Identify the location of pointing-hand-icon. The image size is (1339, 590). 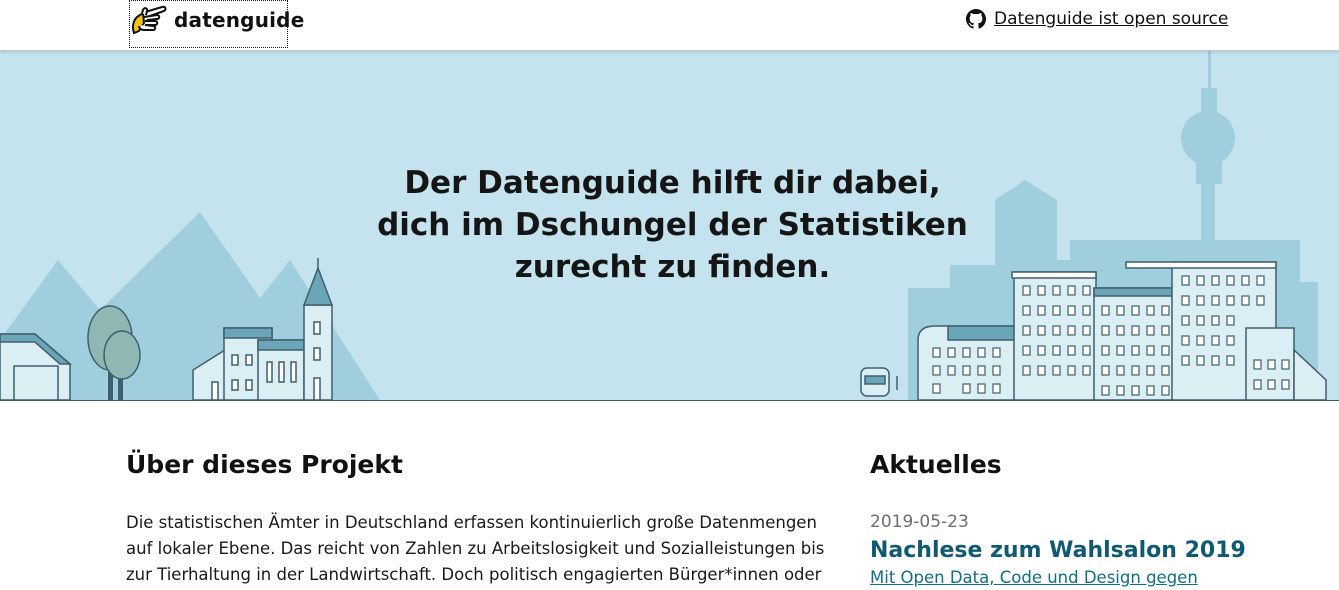
(149, 20).